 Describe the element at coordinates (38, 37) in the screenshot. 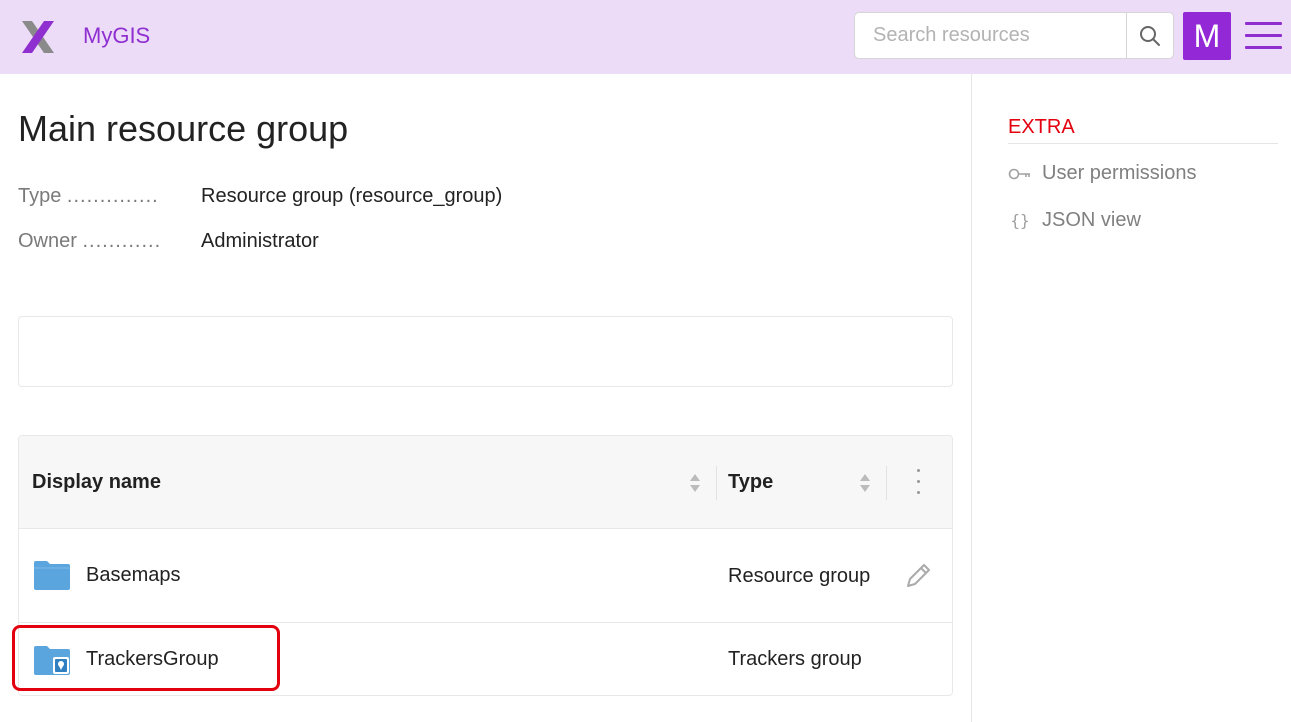

I see `logo-icon` at that location.